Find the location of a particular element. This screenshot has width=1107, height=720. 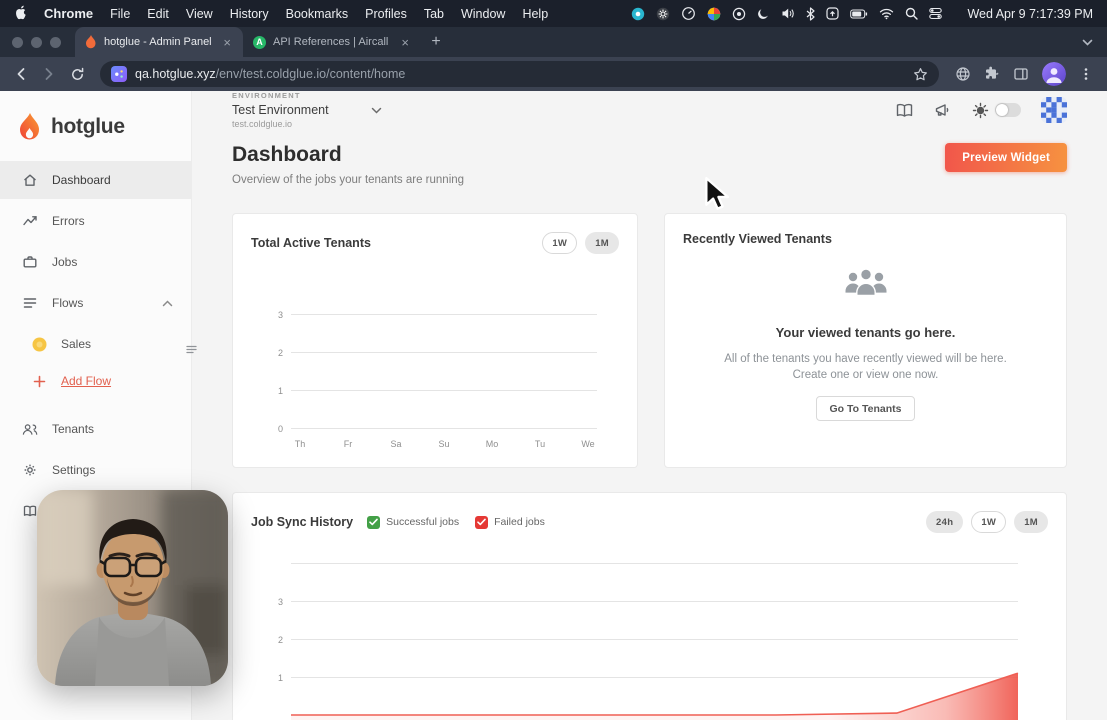

menubar-clock: Wed Apr 9 7:17:39 PM is located at coordinates (1030, 14).